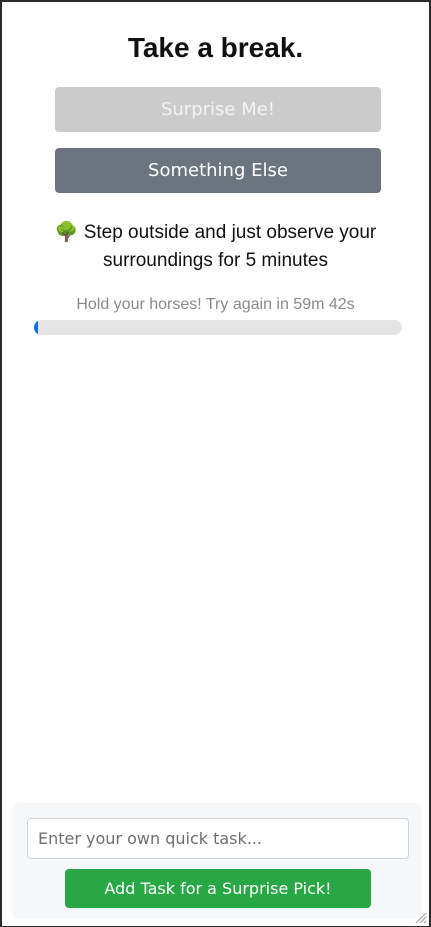 The height and width of the screenshot is (927, 431). I want to click on add-task-button: Add Task for a Surprise Pick!, so click(218, 888).